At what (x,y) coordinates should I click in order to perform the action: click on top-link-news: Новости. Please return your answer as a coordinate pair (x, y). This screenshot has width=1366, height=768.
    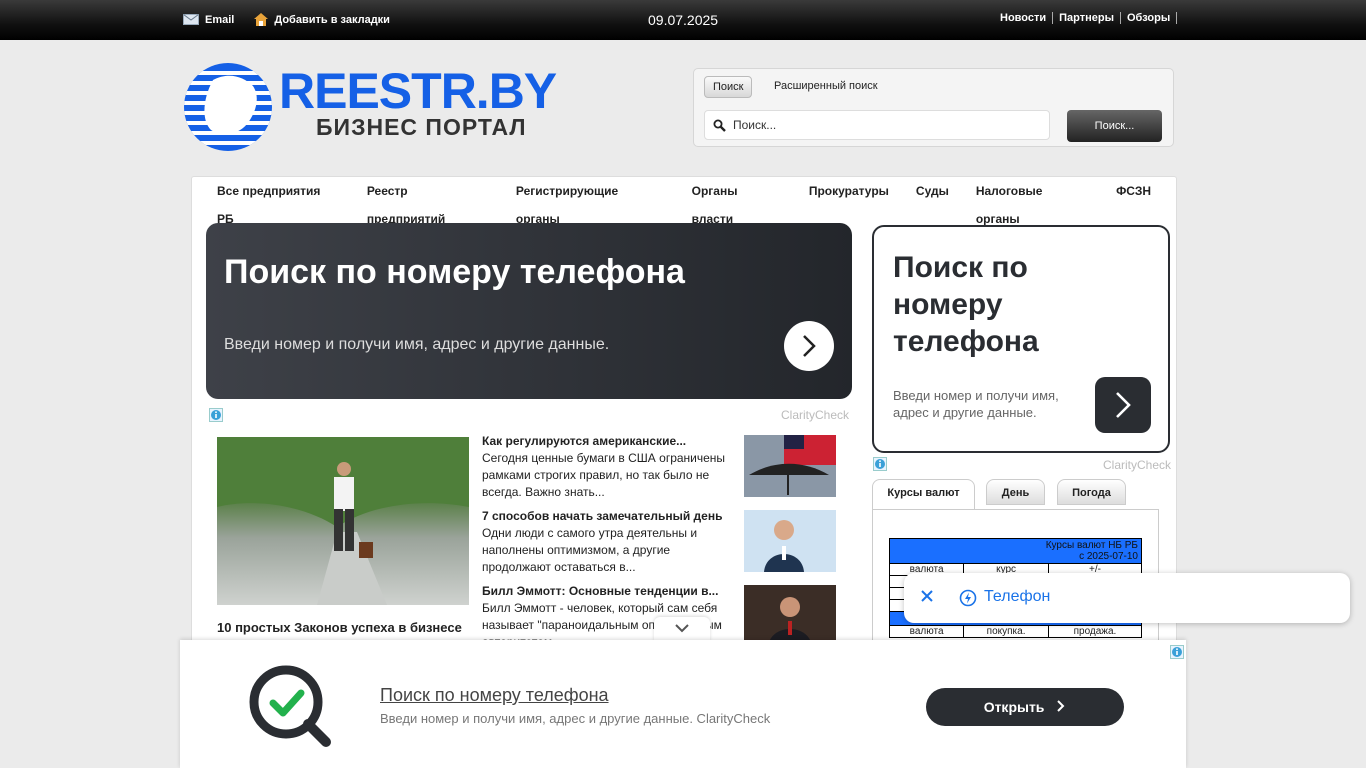
    Looking at the image, I should click on (1024, 18).